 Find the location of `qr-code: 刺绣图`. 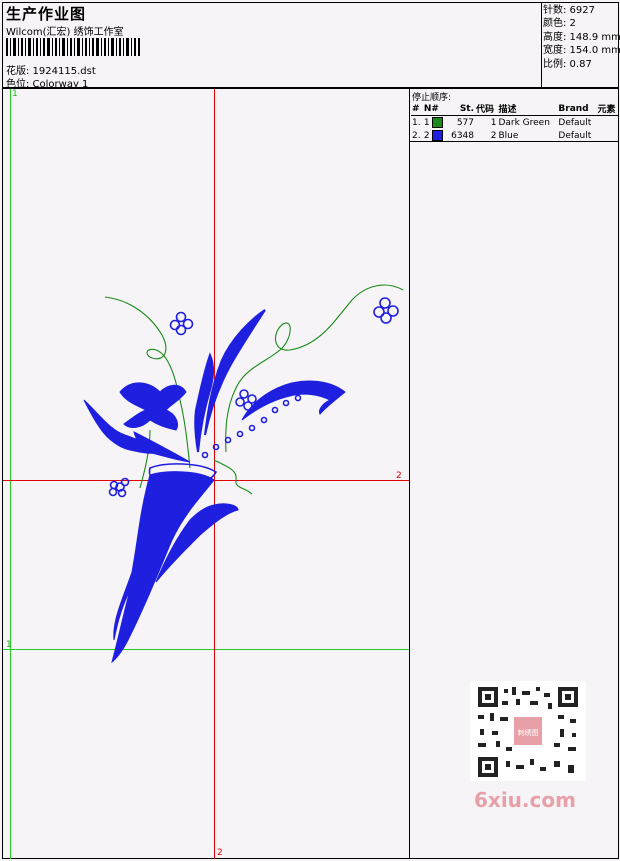

qr-code: 刺绣图 is located at coordinates (528, 731).